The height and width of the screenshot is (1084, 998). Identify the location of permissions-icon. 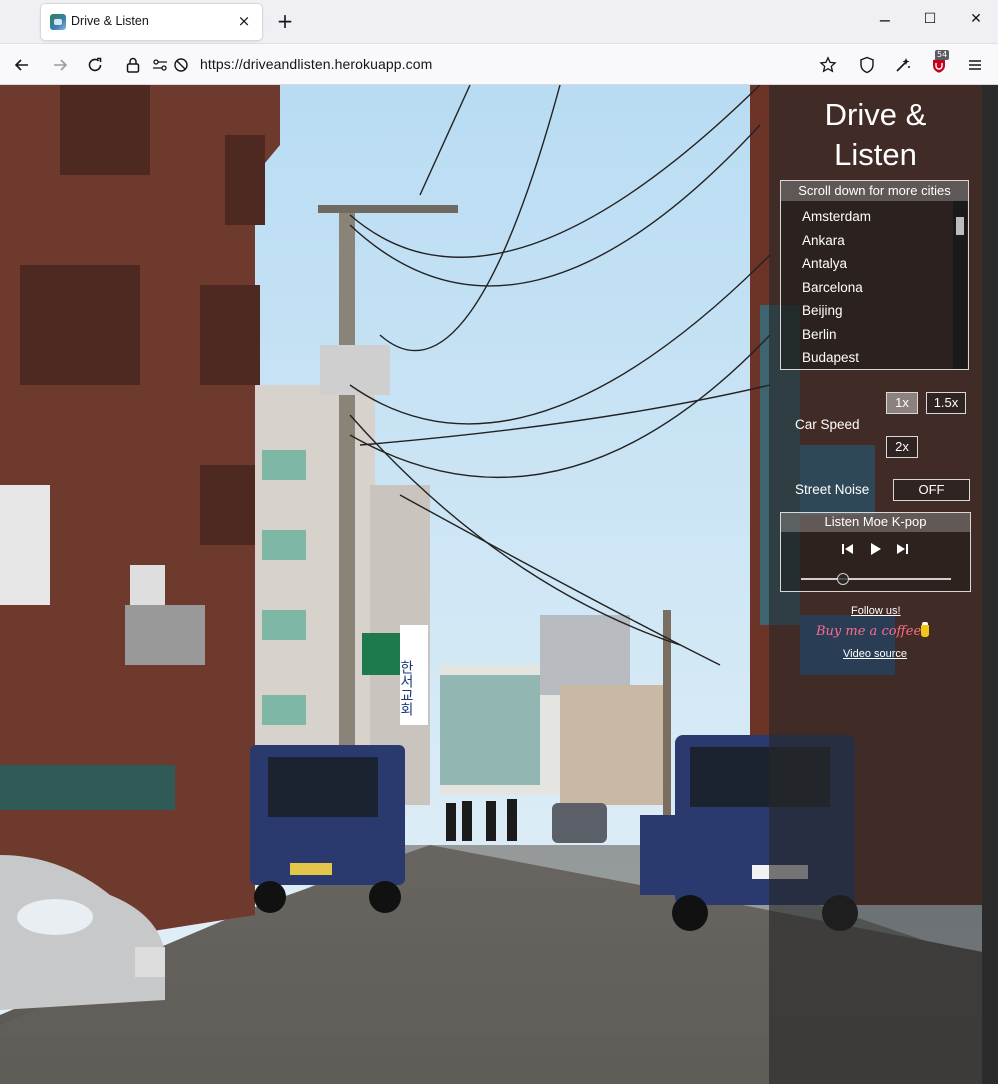
(160, 65).